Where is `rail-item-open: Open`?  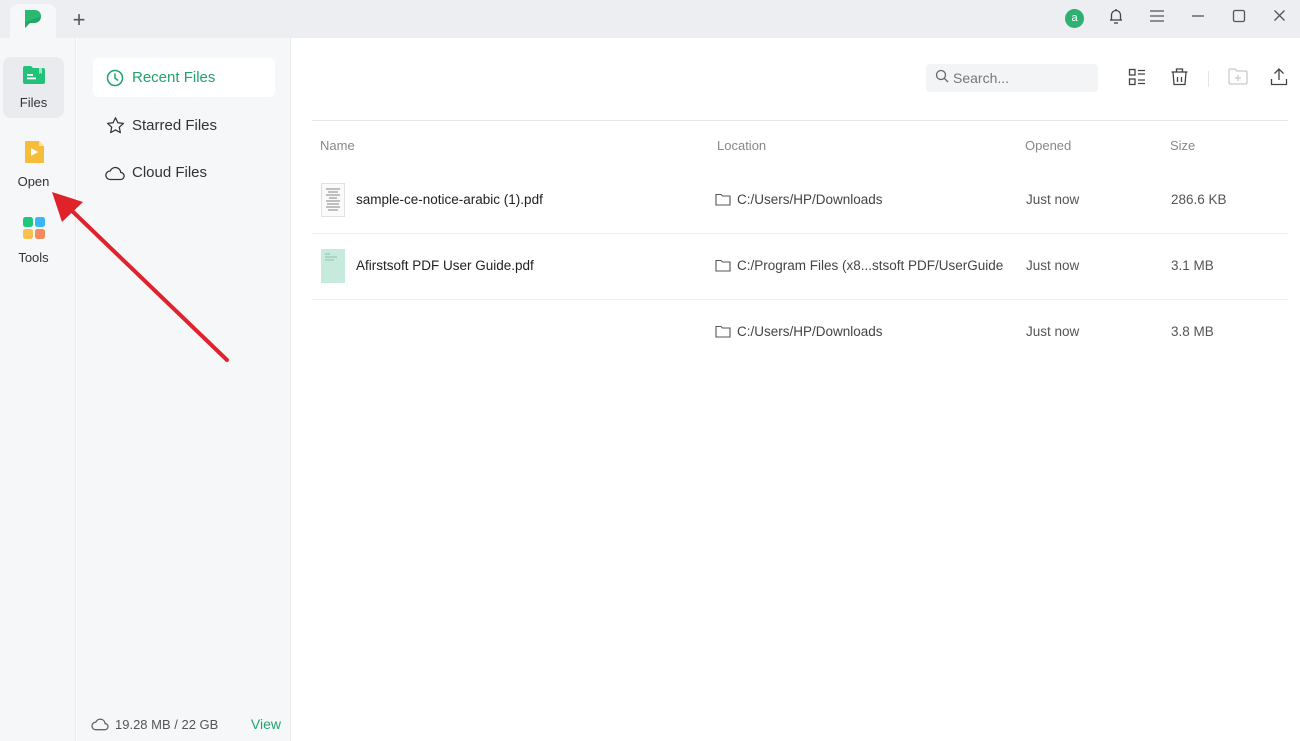 rail-item-open: Open is located at coordinates (33, 164).